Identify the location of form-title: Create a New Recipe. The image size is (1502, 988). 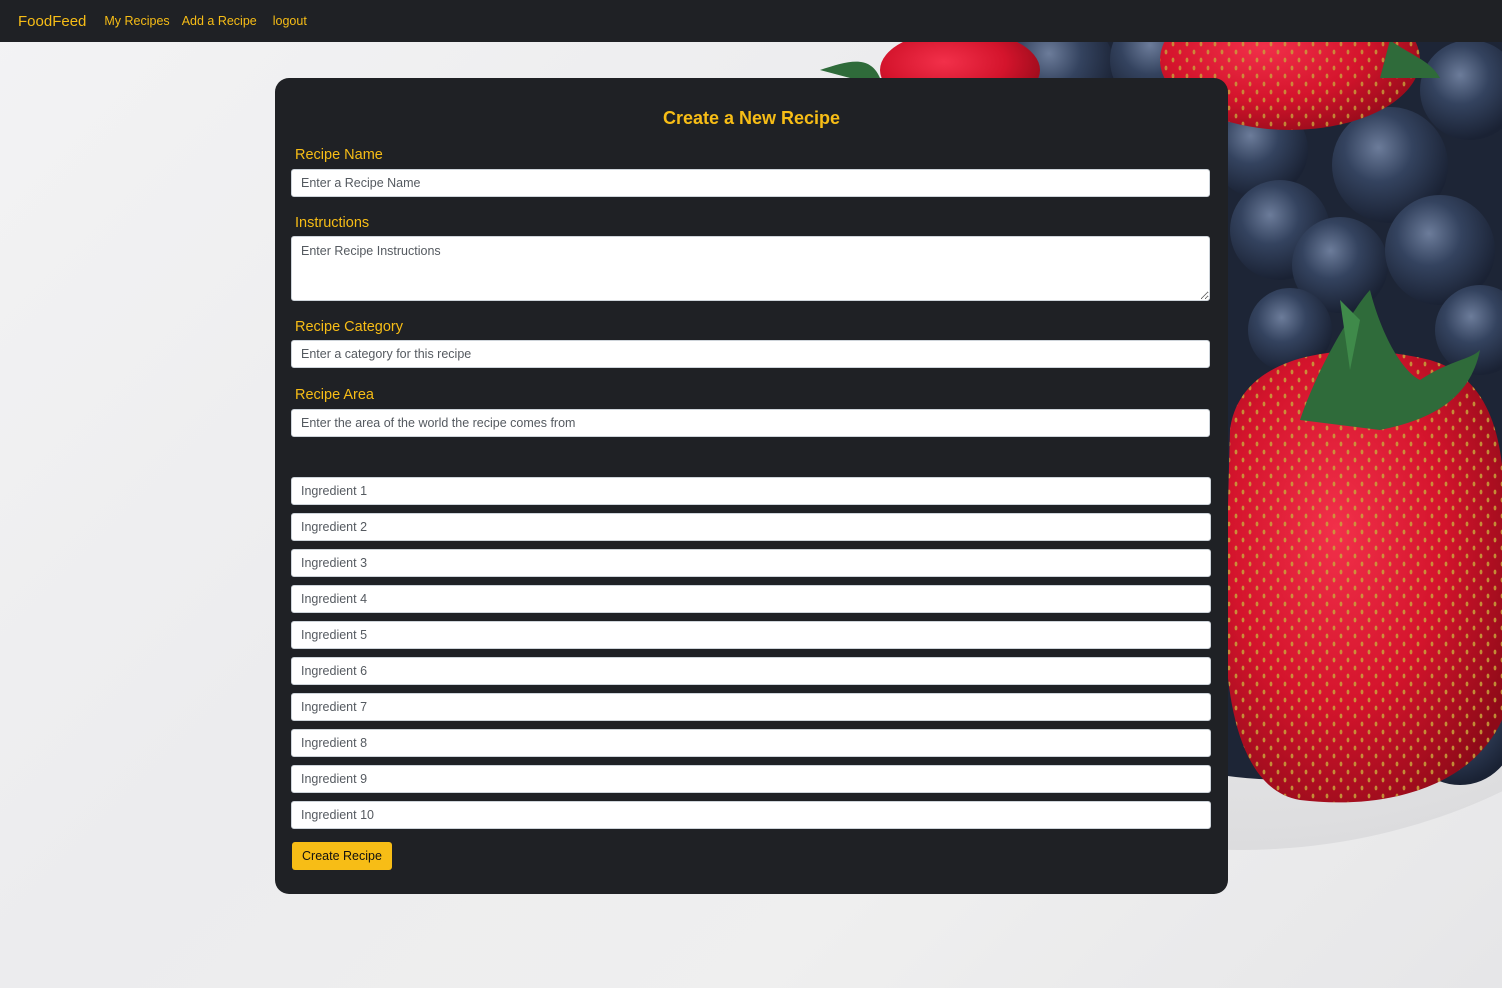
(751, 118).